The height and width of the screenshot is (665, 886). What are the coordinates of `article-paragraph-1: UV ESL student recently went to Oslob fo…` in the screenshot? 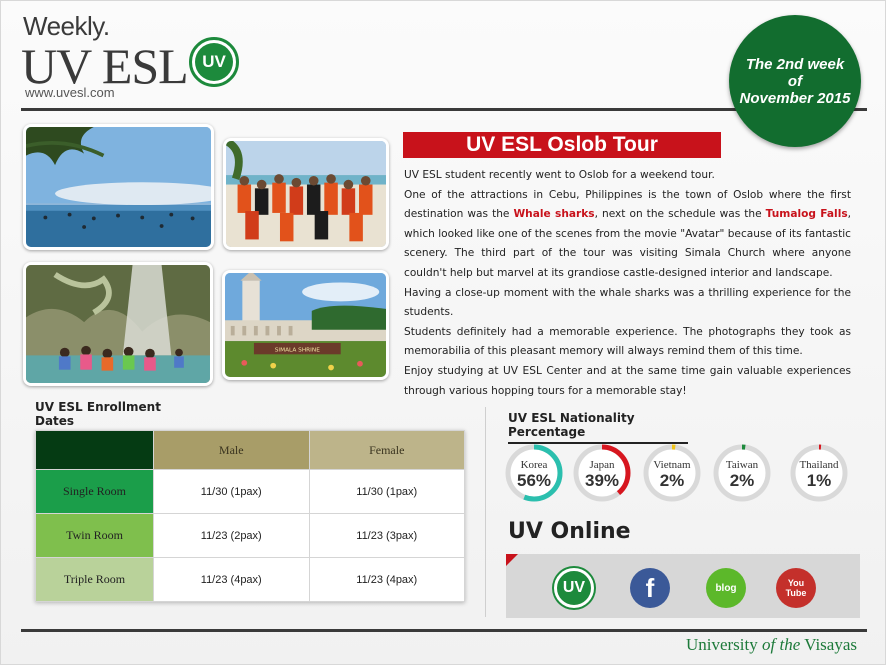 It's located at (559, 175).